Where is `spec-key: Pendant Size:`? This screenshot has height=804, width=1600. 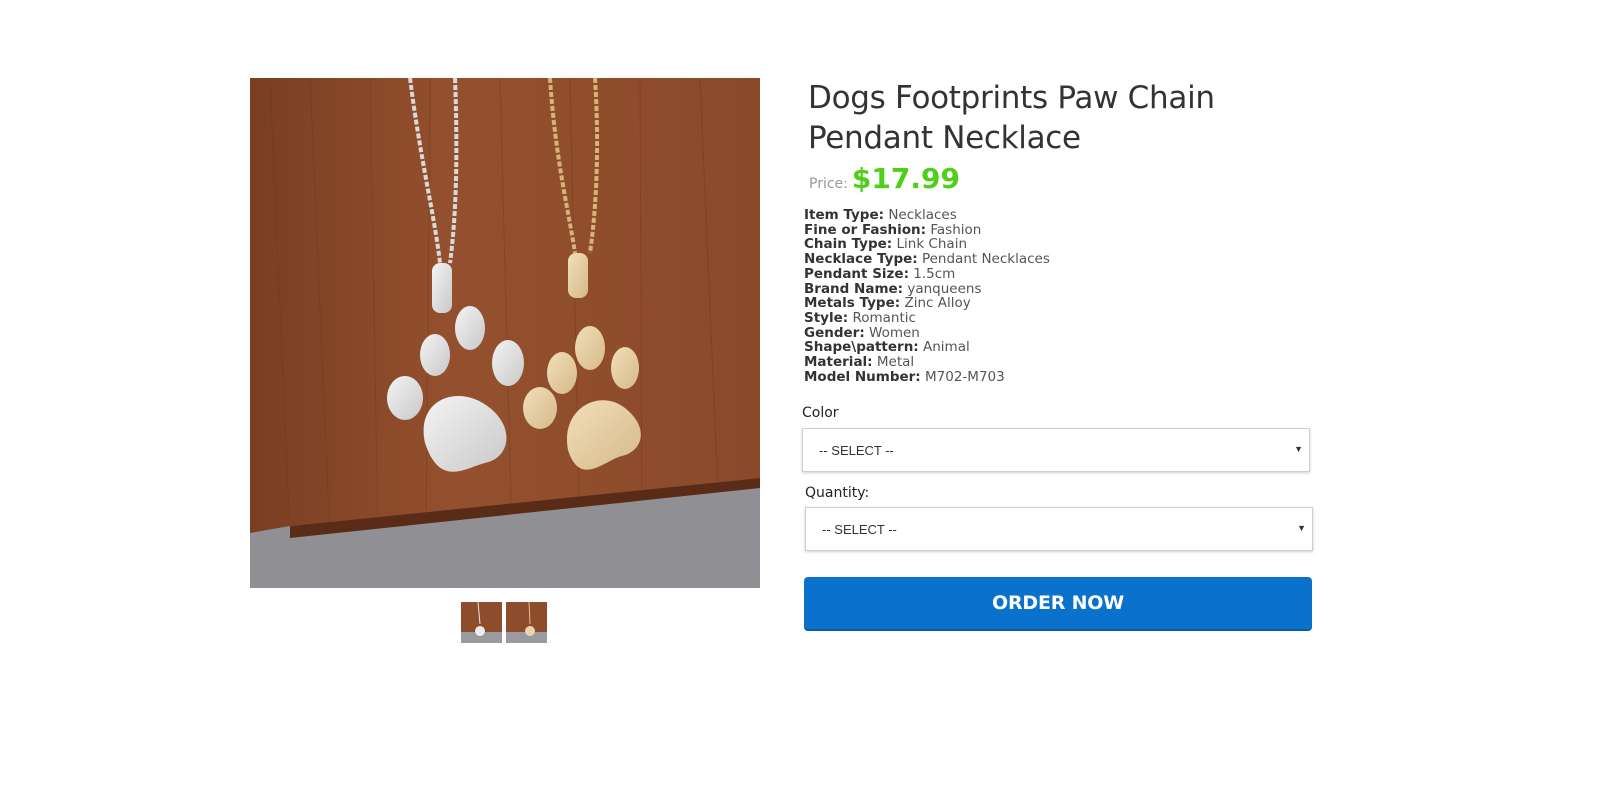 spec-key: Pendant Size: is located at coordinates (856, 273).